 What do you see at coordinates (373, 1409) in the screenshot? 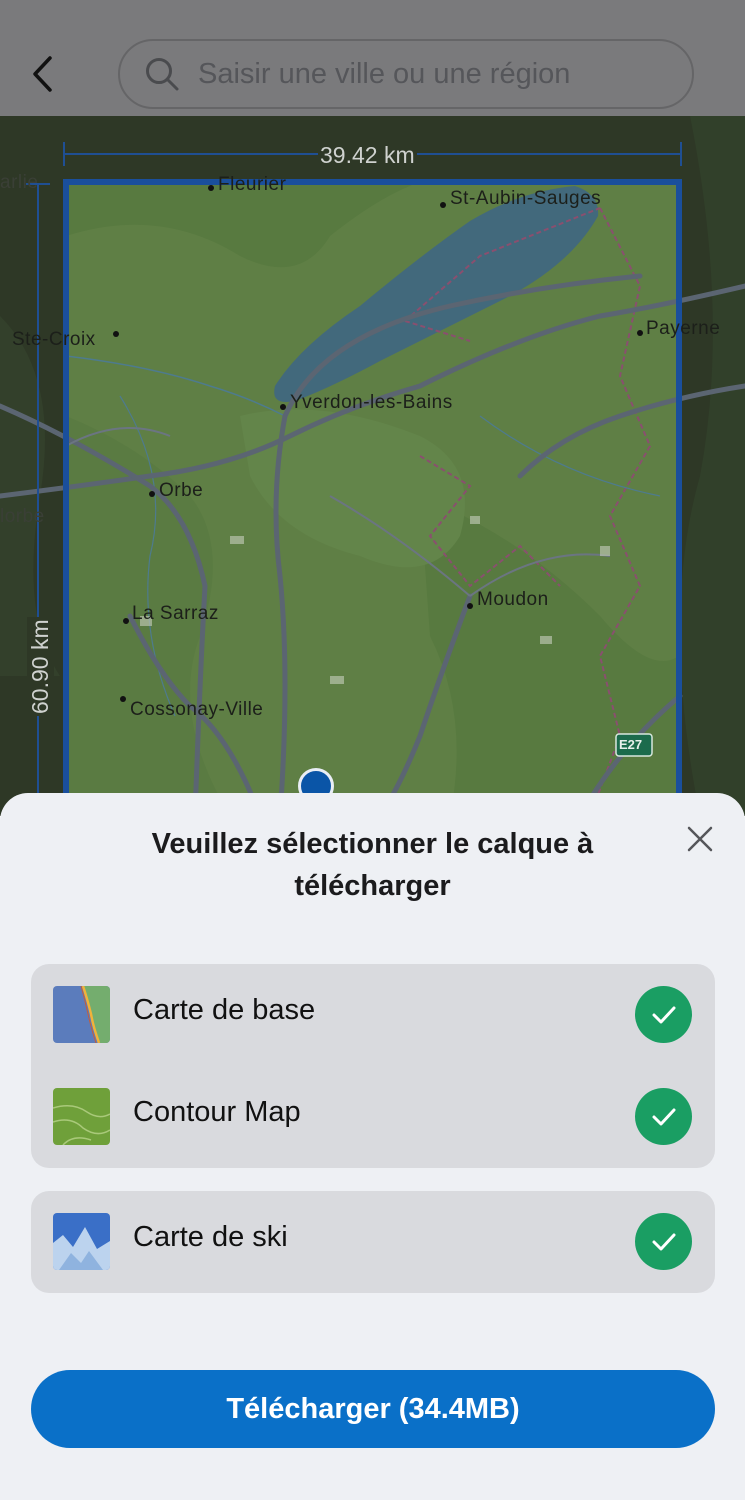
I see `download-button: Télécharger (34.4MB)` at bounding box center [373, 1409].